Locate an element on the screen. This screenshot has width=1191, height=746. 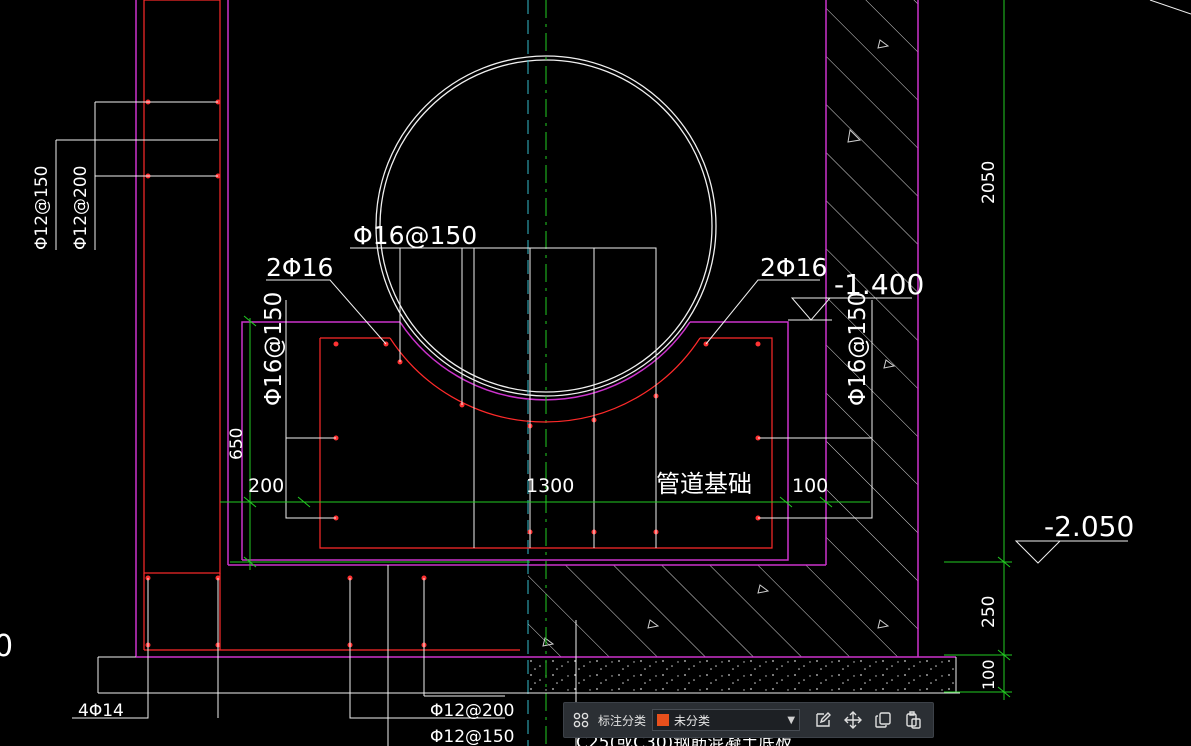
dim-width-right: 100 is located at coordinates (810, 486).